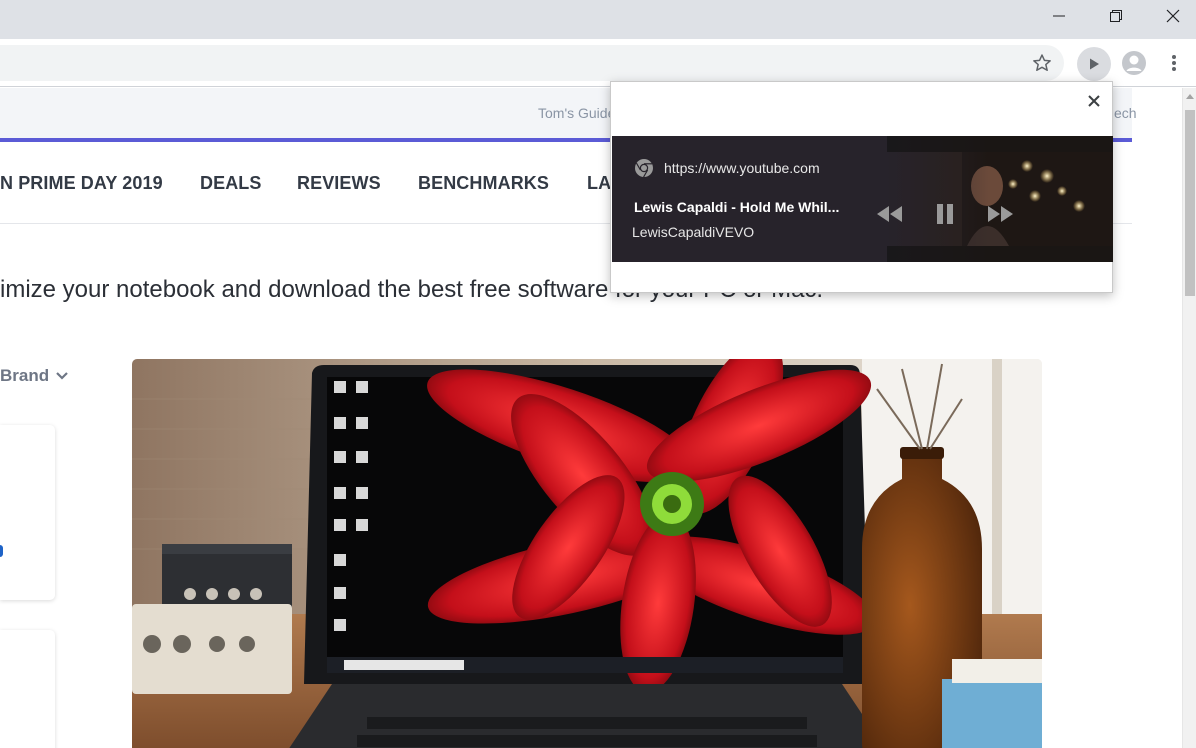 This screenshot has width=1196, height=748. I want to click on brand-filter-dropdown: Brand, so click(34, 376).